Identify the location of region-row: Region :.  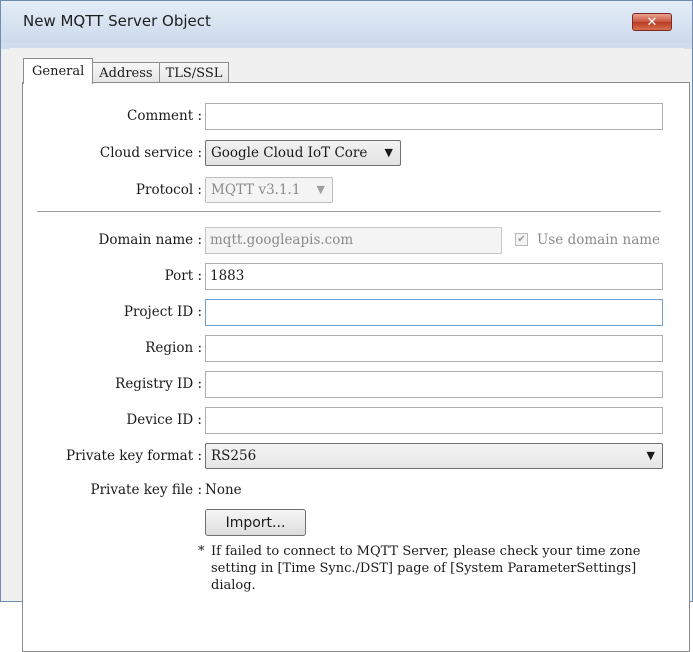
(356, 348).